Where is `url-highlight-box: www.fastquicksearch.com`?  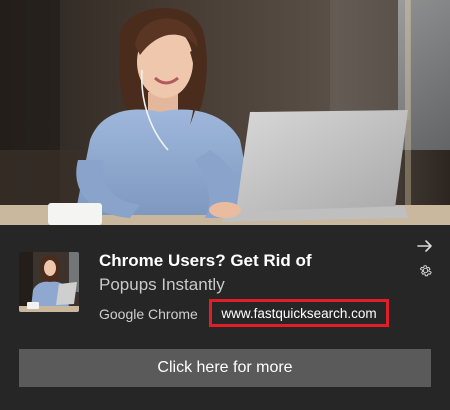
url-highlight-box: www.fastquicksearch.com is located at coordinates (299, 313).